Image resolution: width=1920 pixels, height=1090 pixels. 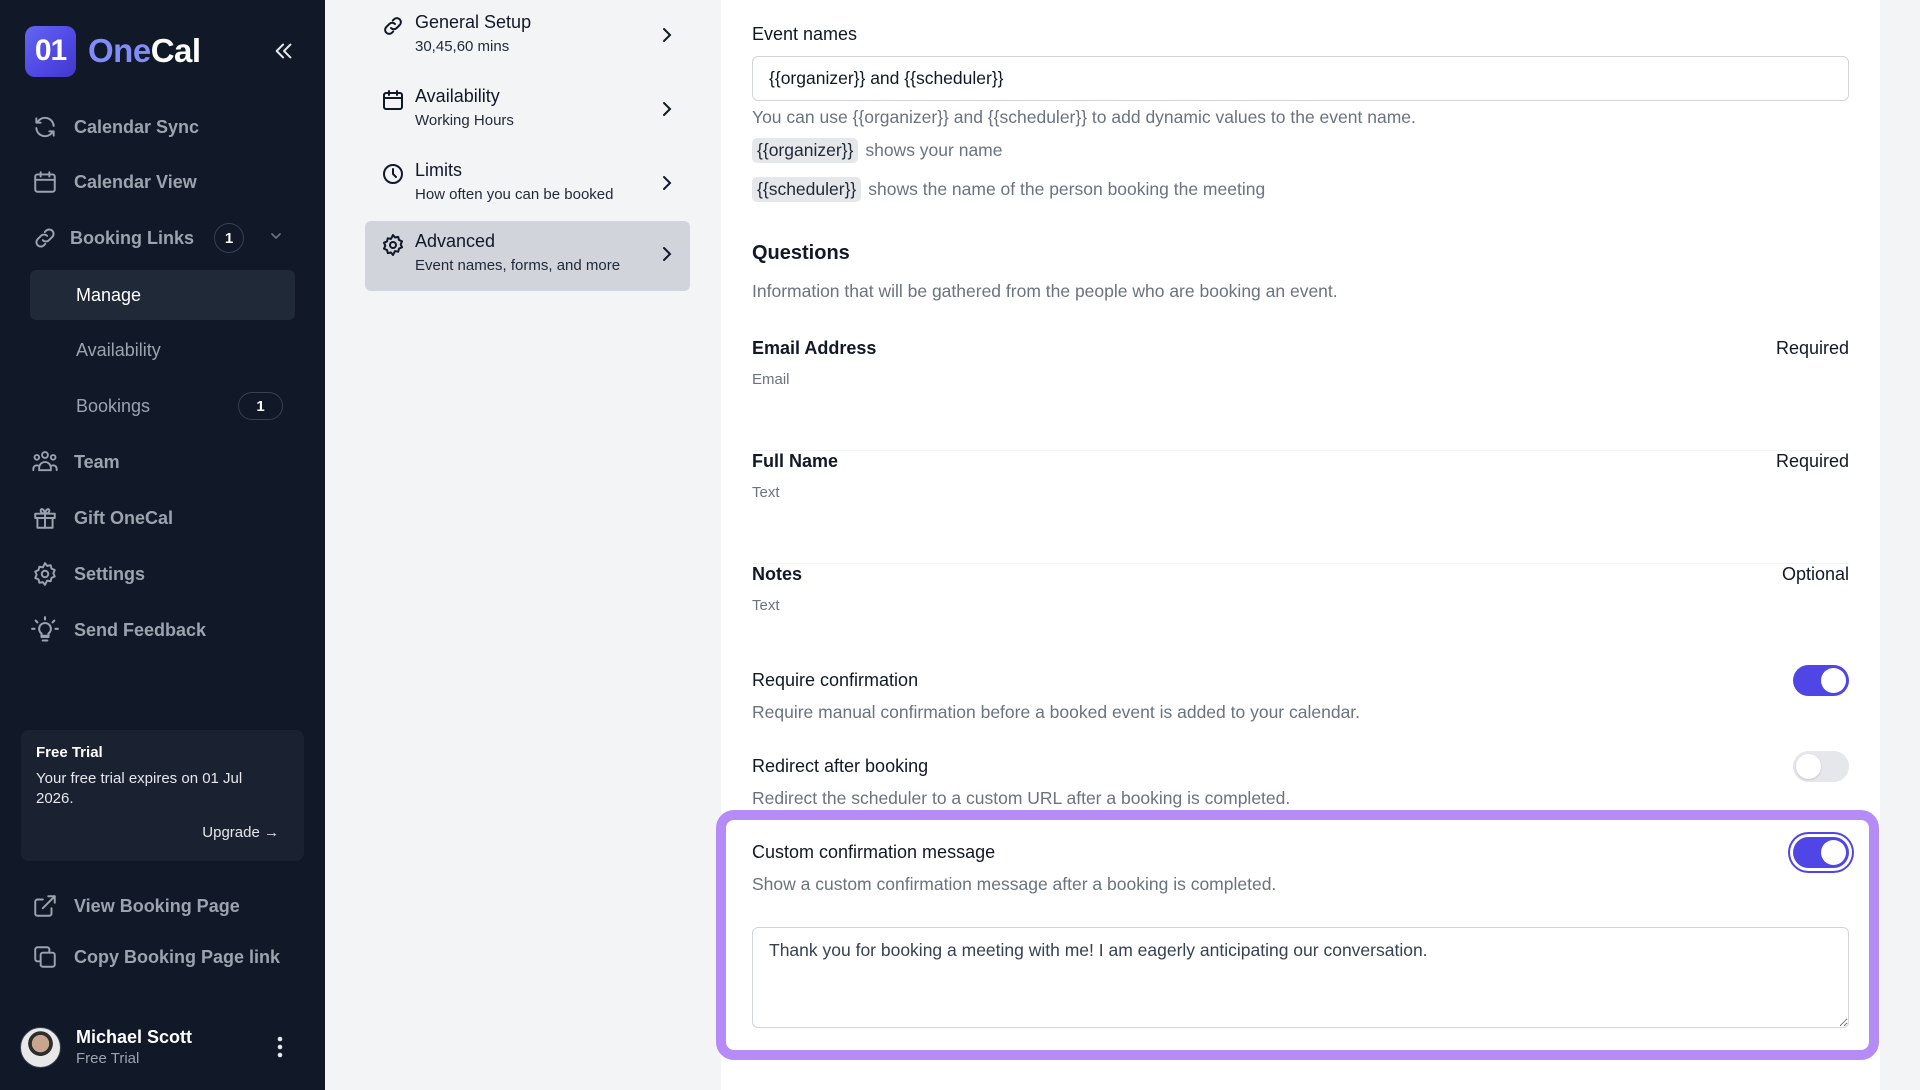 What do you see at coordinates (45, 127) in the screenshot?
I see `sync-icon` at bounding box center [45, 127].